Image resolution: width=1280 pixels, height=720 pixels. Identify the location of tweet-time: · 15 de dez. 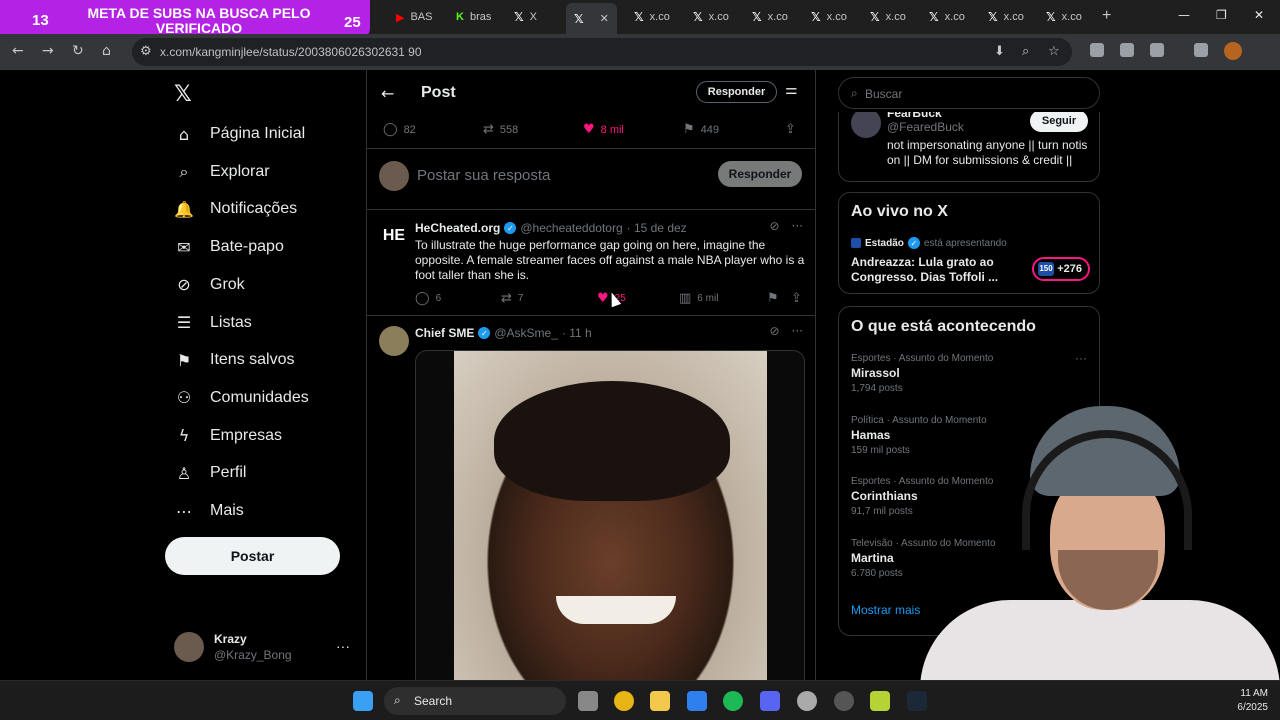
(657, 228).